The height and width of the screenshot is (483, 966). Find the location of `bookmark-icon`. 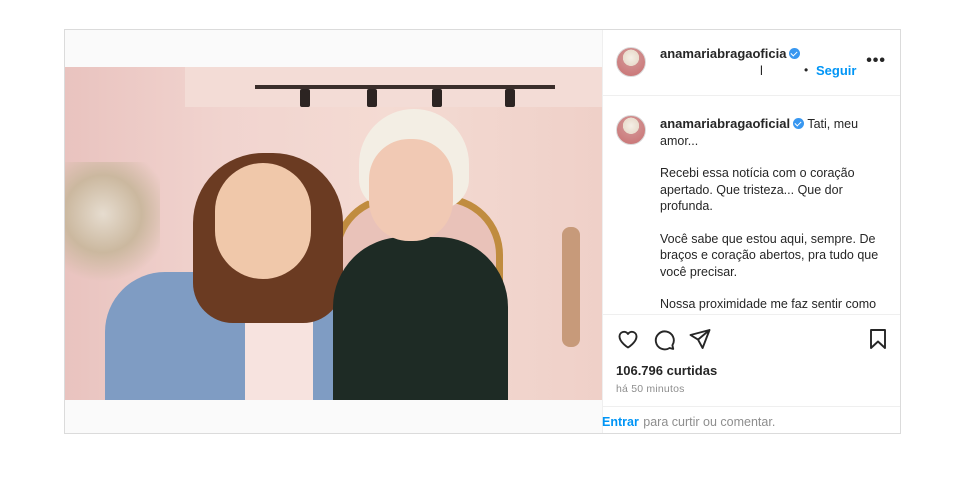

bookmark-icon is located at coordinates (878, 339).